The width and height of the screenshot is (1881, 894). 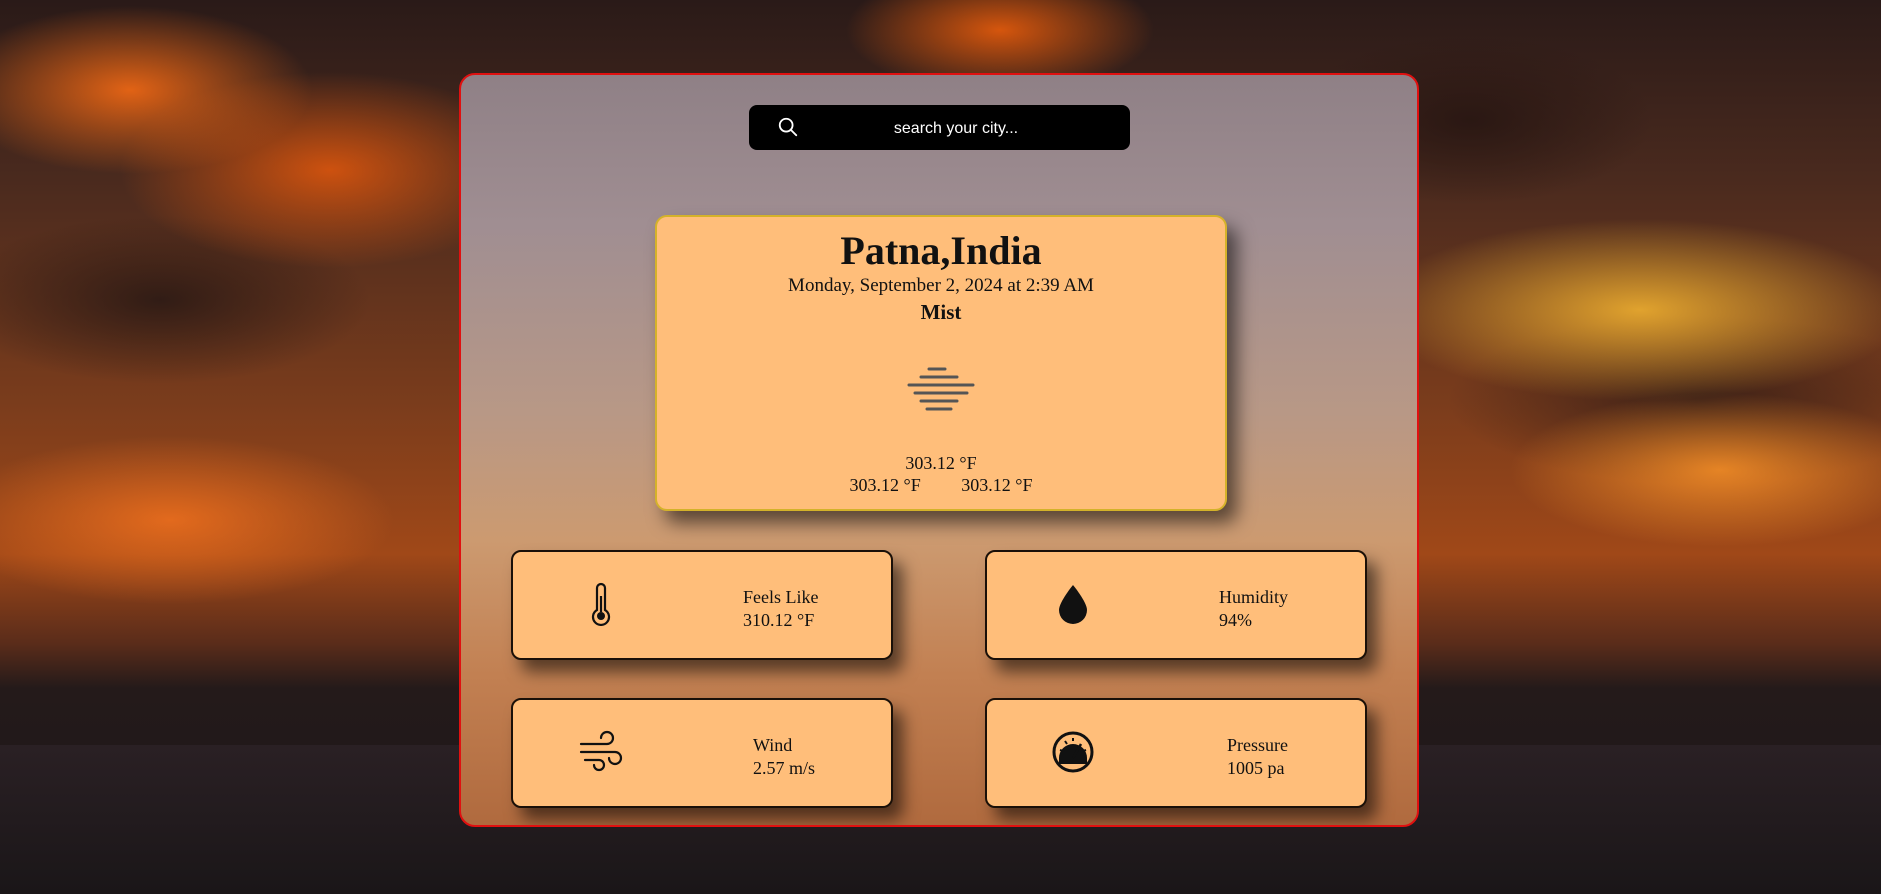 I want to click on current-temperature: 303.12 °F, so click(x=941, y=463).